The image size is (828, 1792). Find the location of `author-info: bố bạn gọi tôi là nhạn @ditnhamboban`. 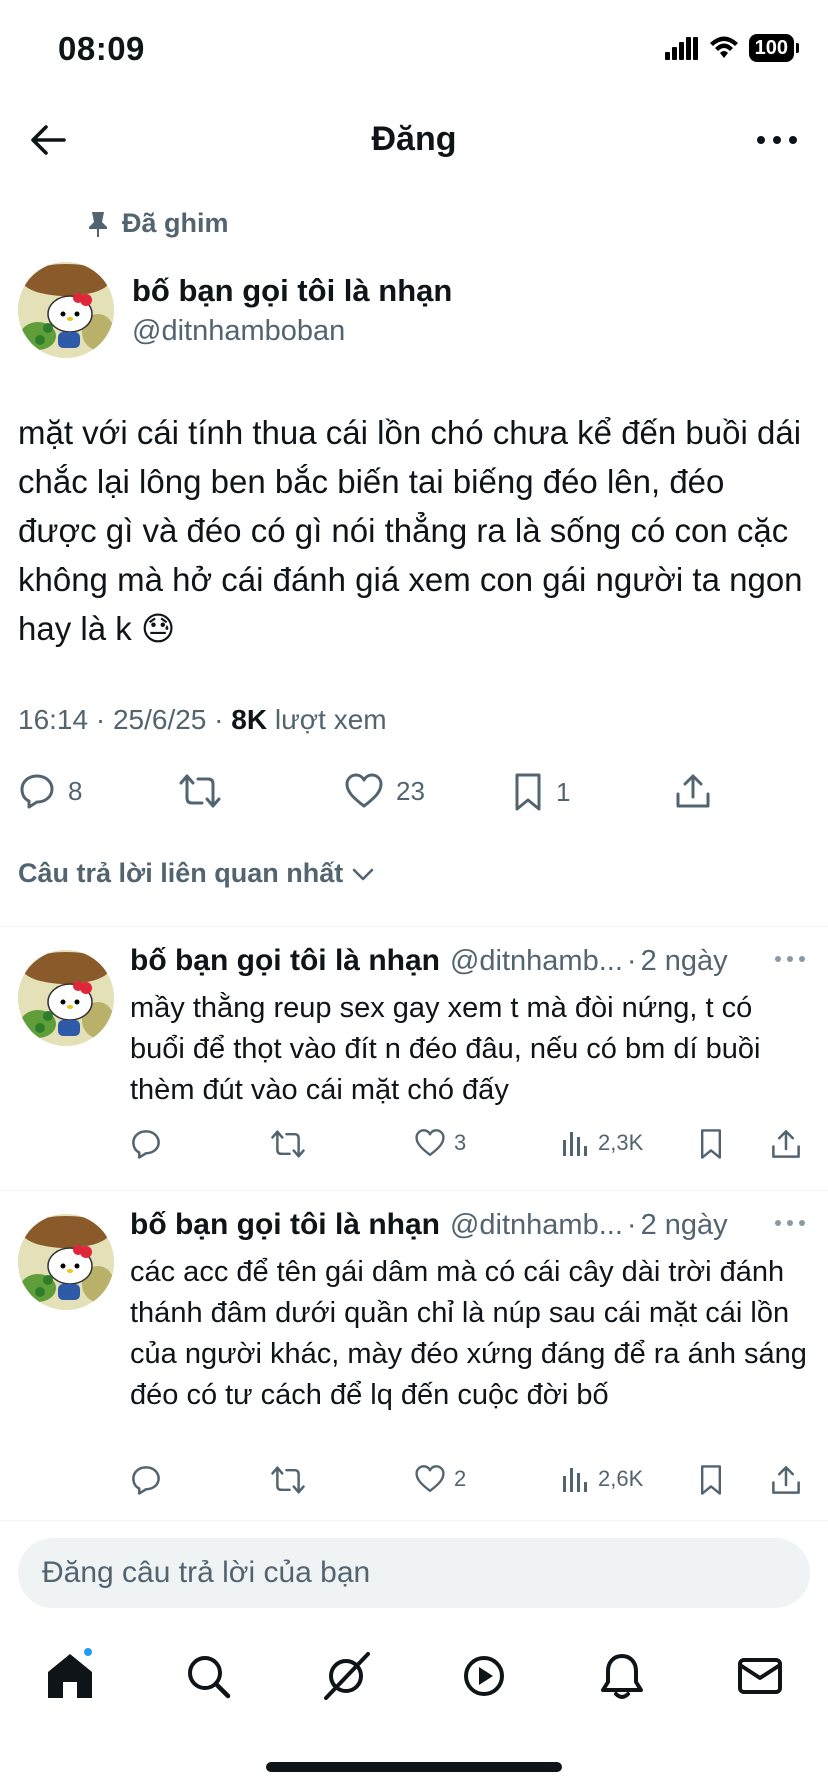

author-info: bố bạn gọi tôi là nhạn @ditnhamboban is located at coordinates (292, 310).